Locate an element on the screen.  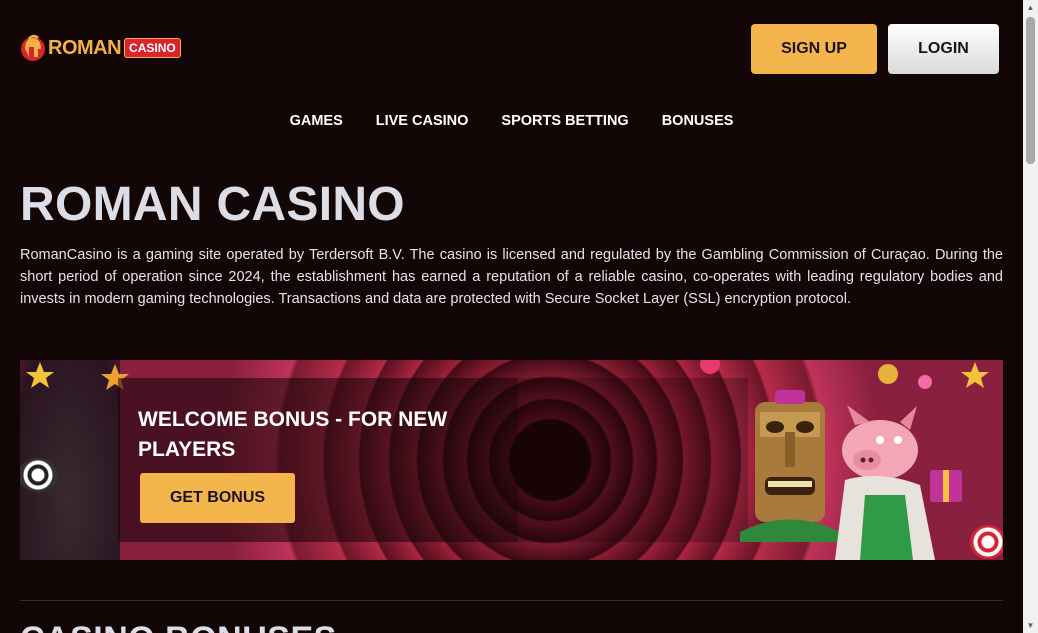
vertical-scrollbar: ▲ ▼ is located at coordinates (1030, 316).